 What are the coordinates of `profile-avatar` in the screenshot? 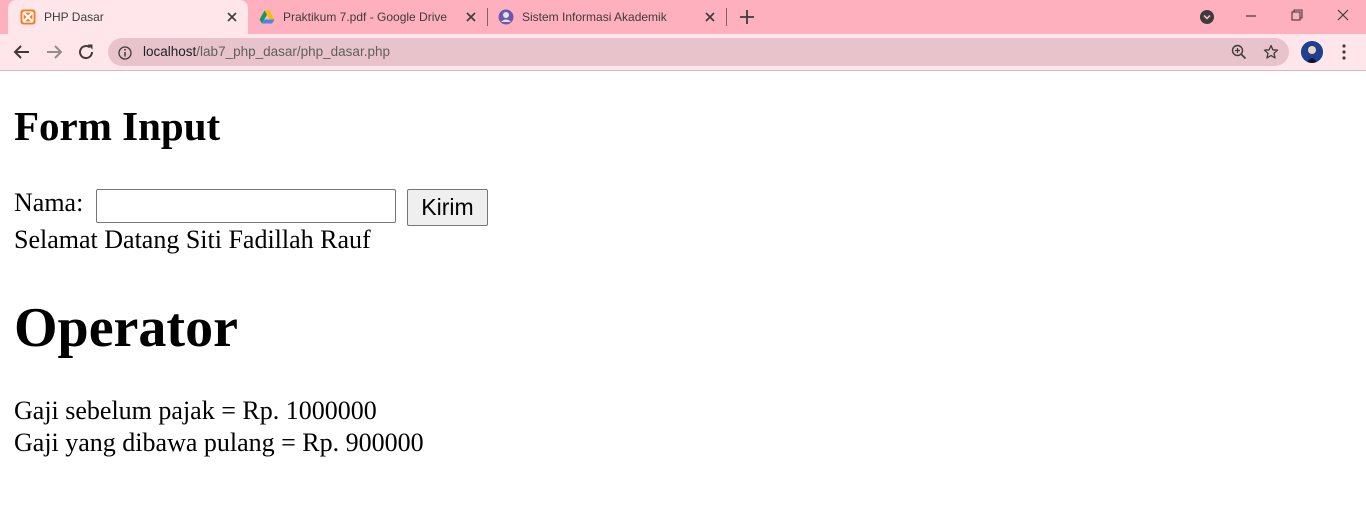 It's located at (1312, 52).